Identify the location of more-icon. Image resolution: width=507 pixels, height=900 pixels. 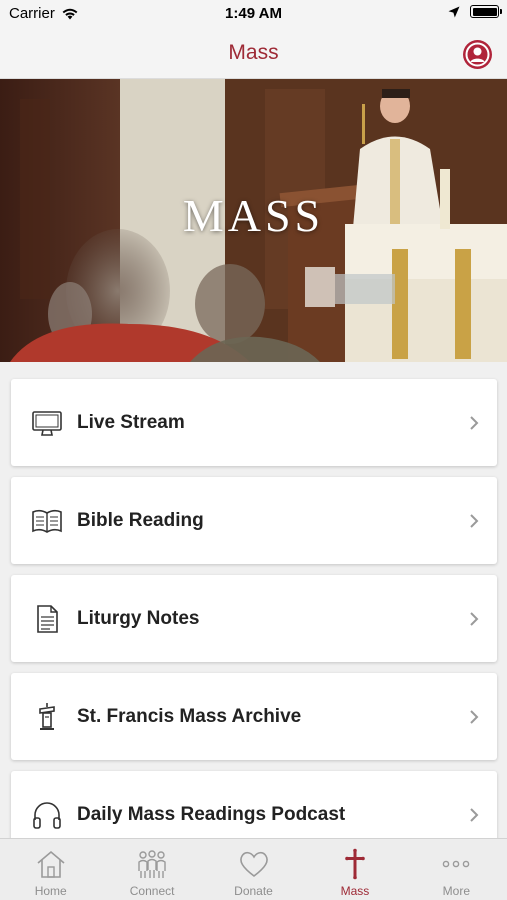
(456, 864).